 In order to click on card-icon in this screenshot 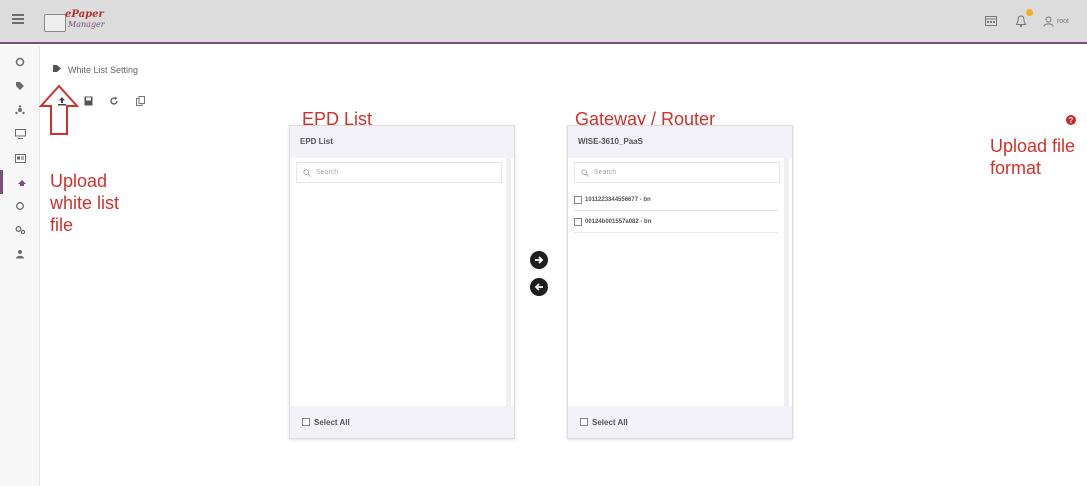, I will do `click(20, 158)`.